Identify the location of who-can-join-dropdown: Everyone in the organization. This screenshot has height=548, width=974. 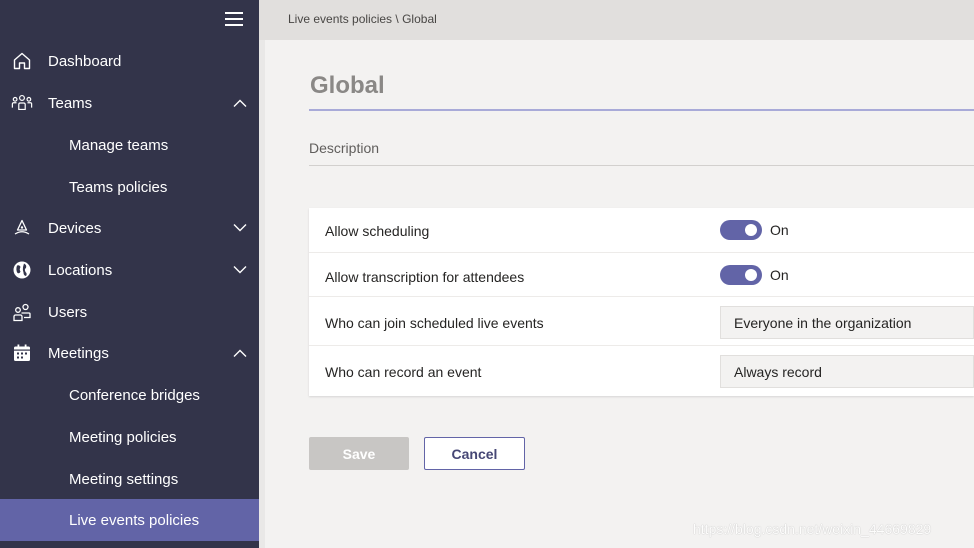
(847, 322).